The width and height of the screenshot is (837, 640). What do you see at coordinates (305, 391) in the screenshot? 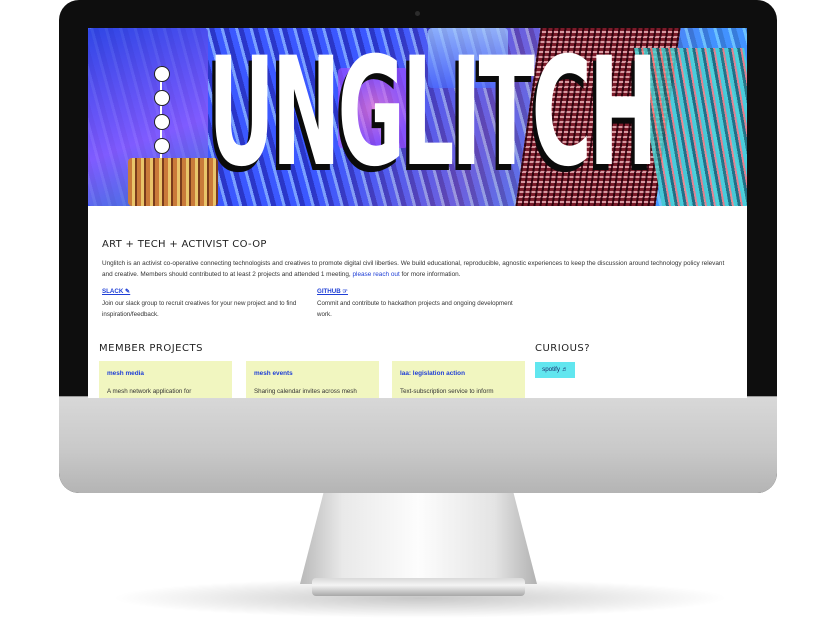
I see `project-card-description: Sharing calendar invites across mesh` at bounding box center [305, 391].